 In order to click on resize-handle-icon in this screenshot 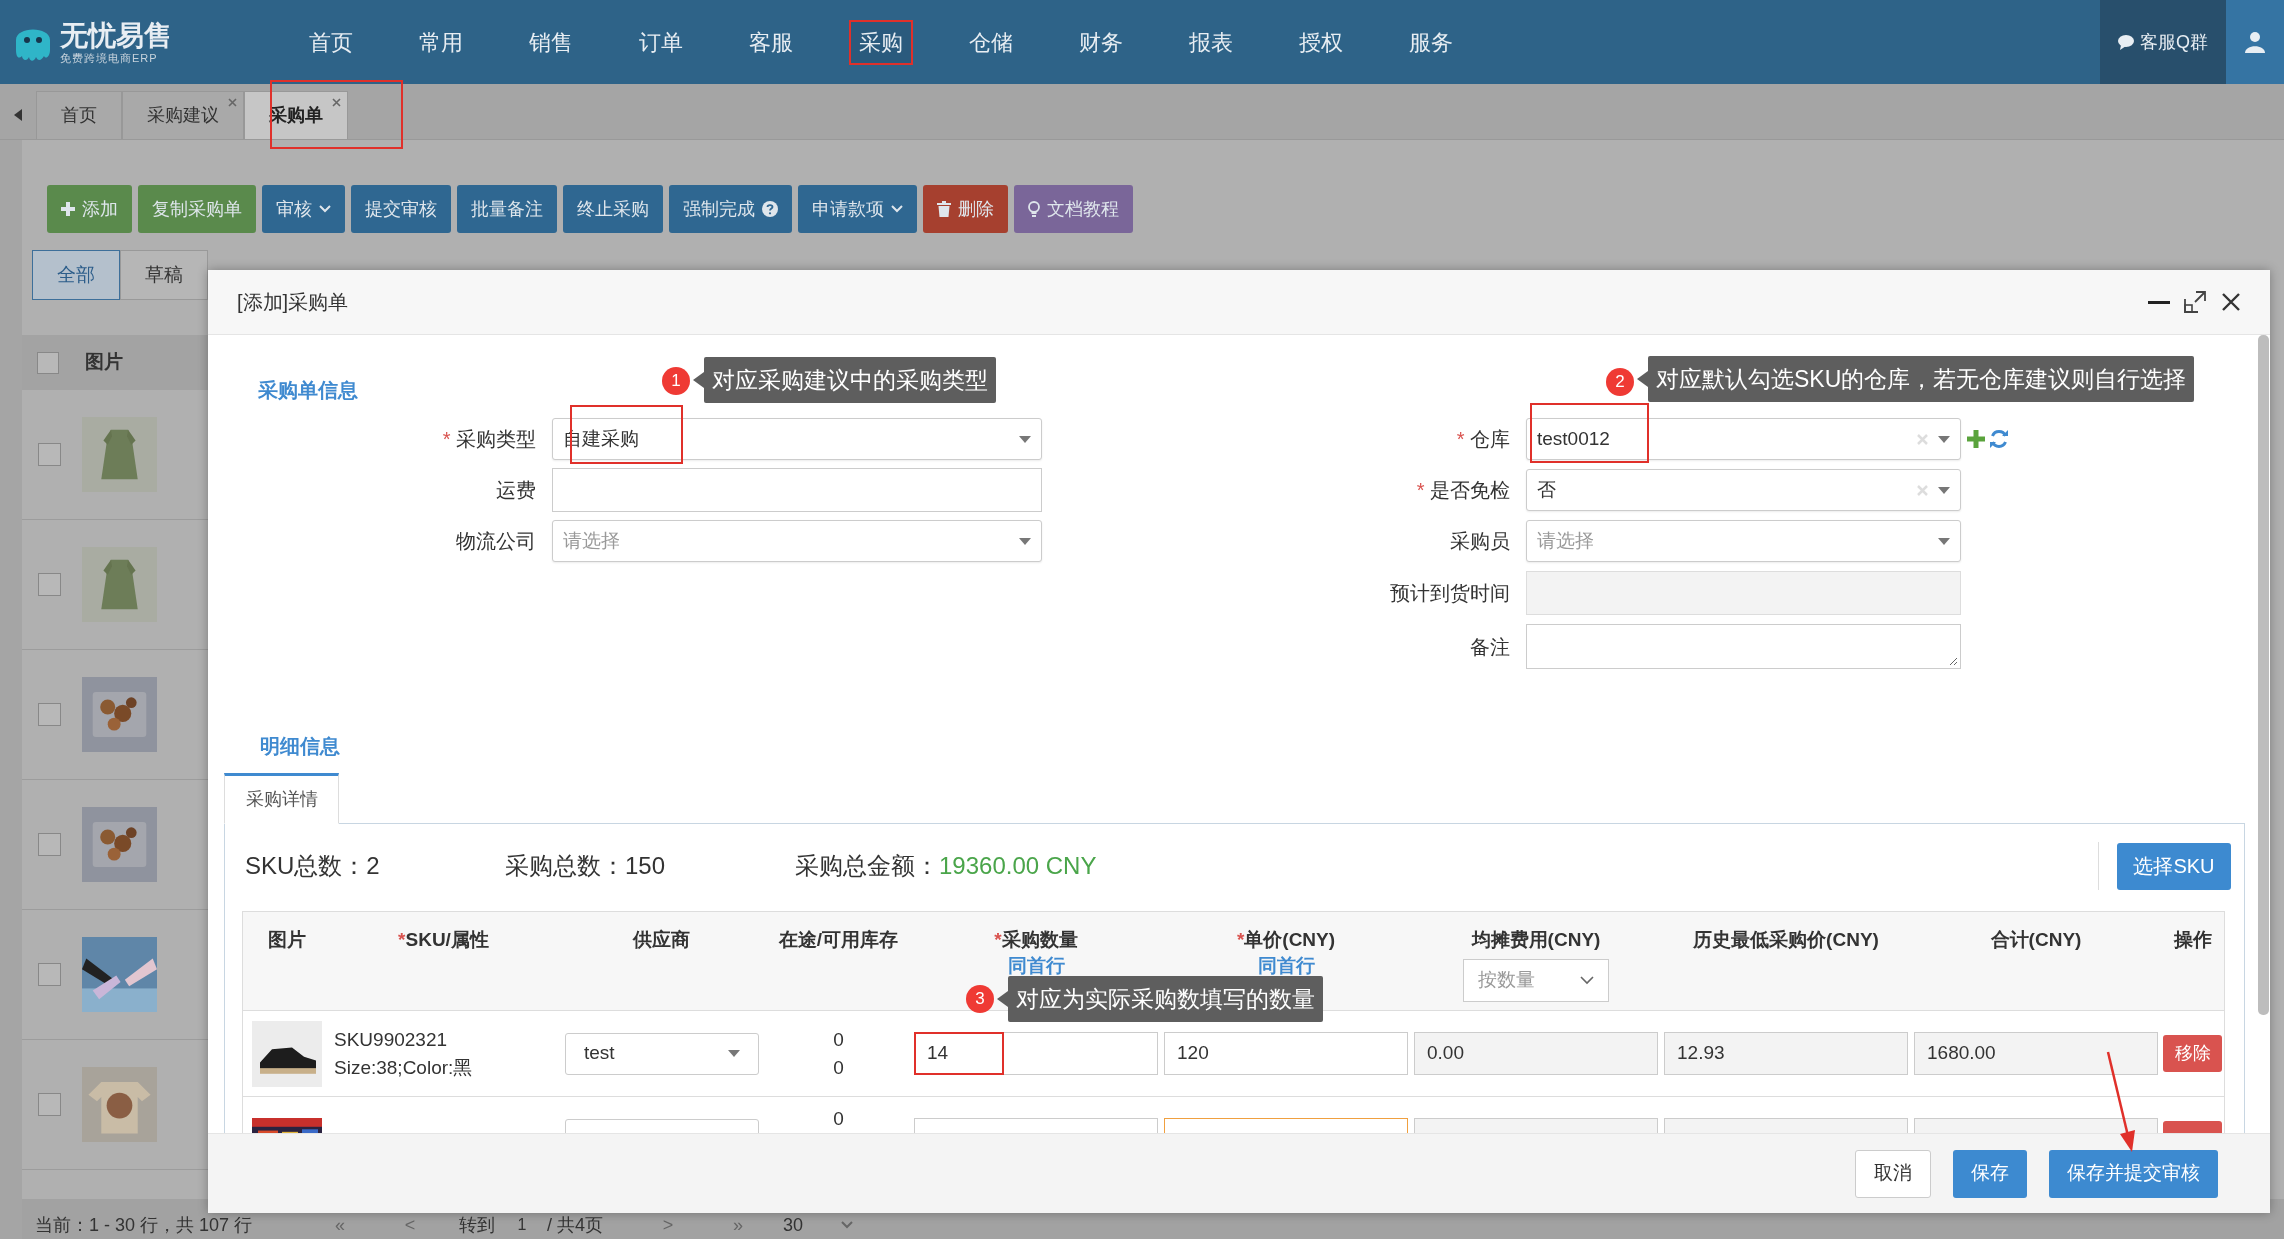, I will do `click(1953, 661)`.